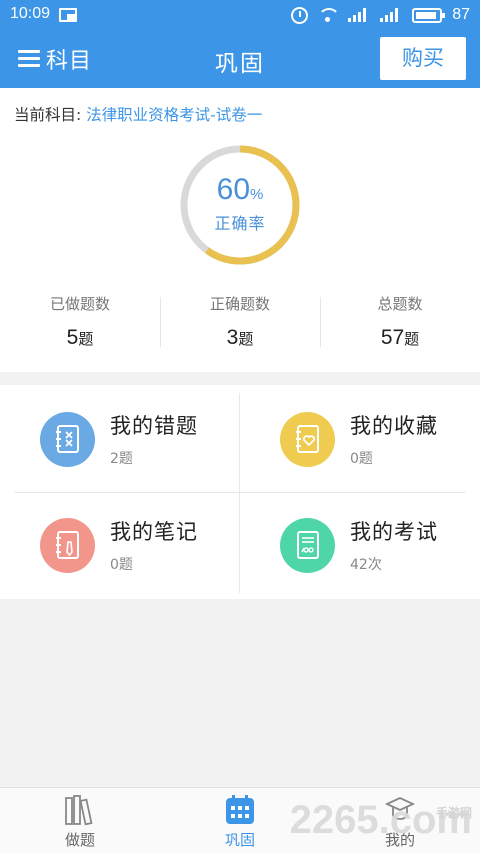  I want to click on correct-count-label: 正确题数, so click(239, 304).